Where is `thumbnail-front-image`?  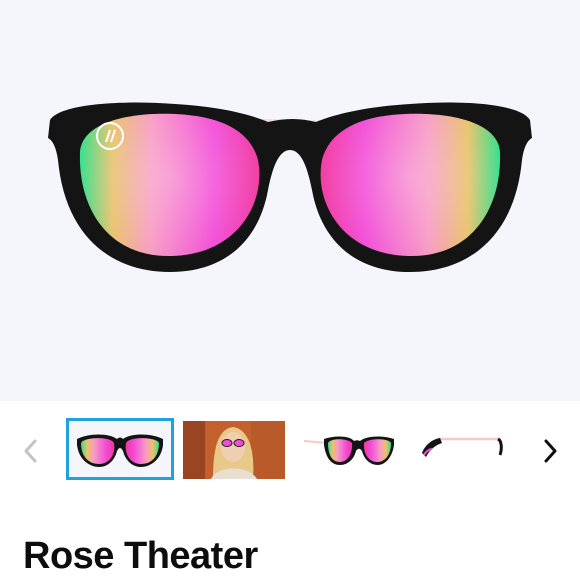 thumbnail-front-image is located at coordinates (120, 450).